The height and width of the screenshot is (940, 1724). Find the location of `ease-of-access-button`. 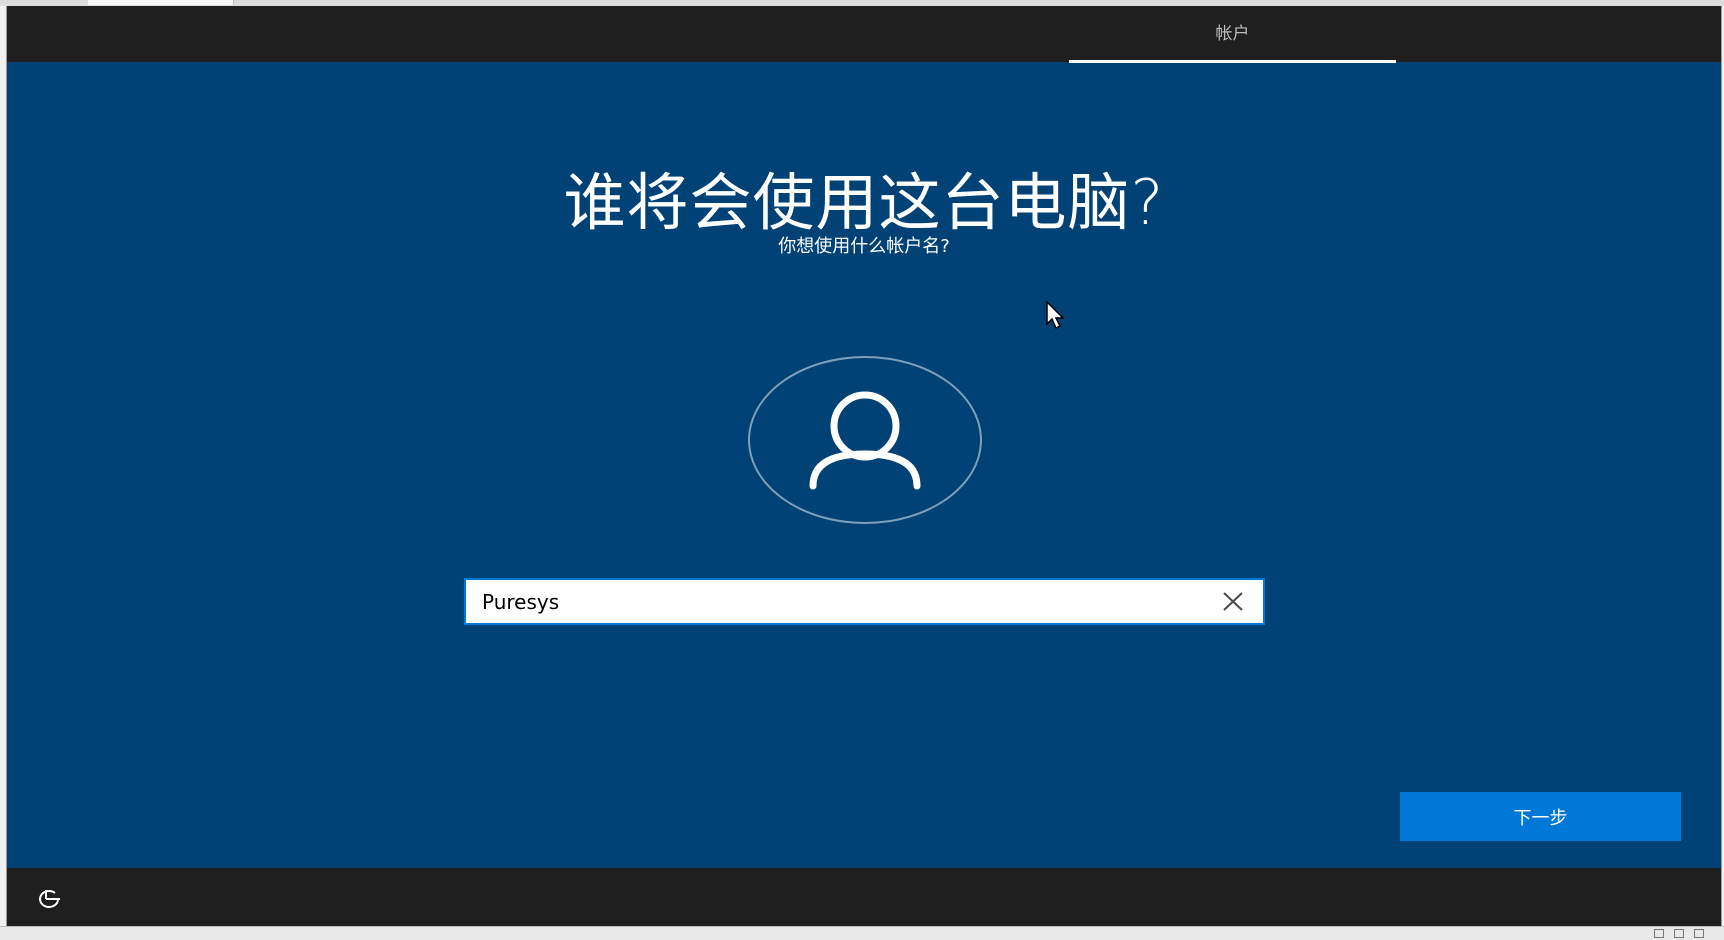

ease-of-access-button is located at coordinates (48, 898).